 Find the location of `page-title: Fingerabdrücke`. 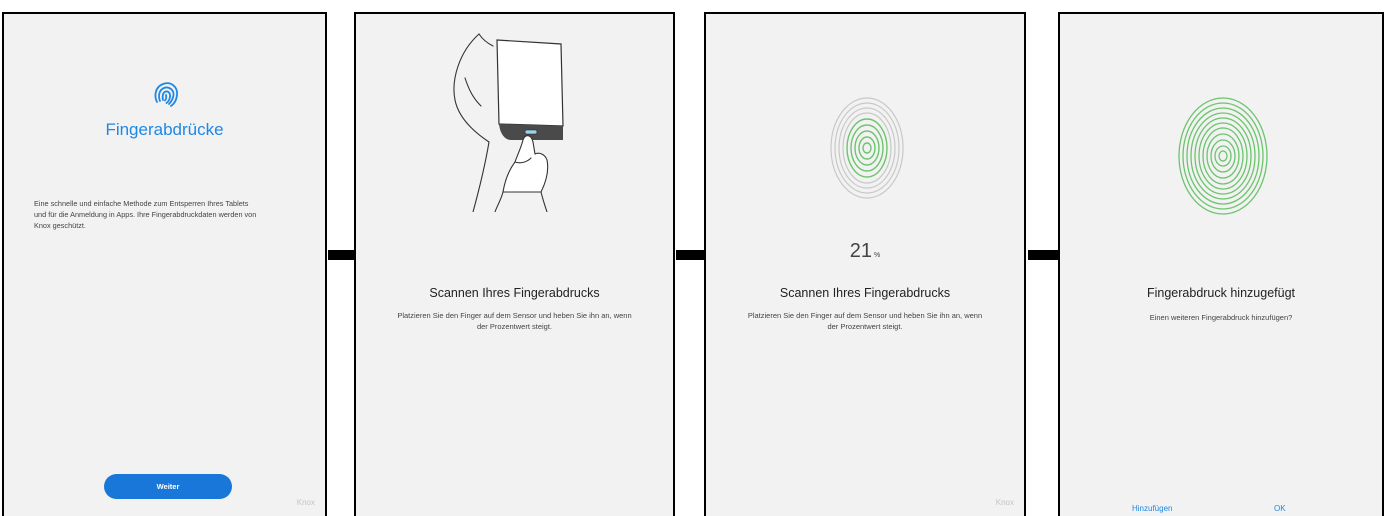

page-title: Fingerabdrücke is located at coordinates (164, 129).